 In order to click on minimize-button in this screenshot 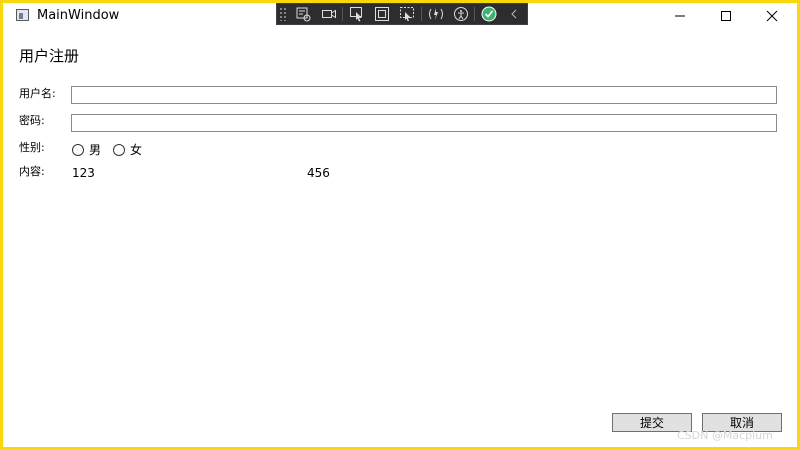, I will do `click(680, 16)`.